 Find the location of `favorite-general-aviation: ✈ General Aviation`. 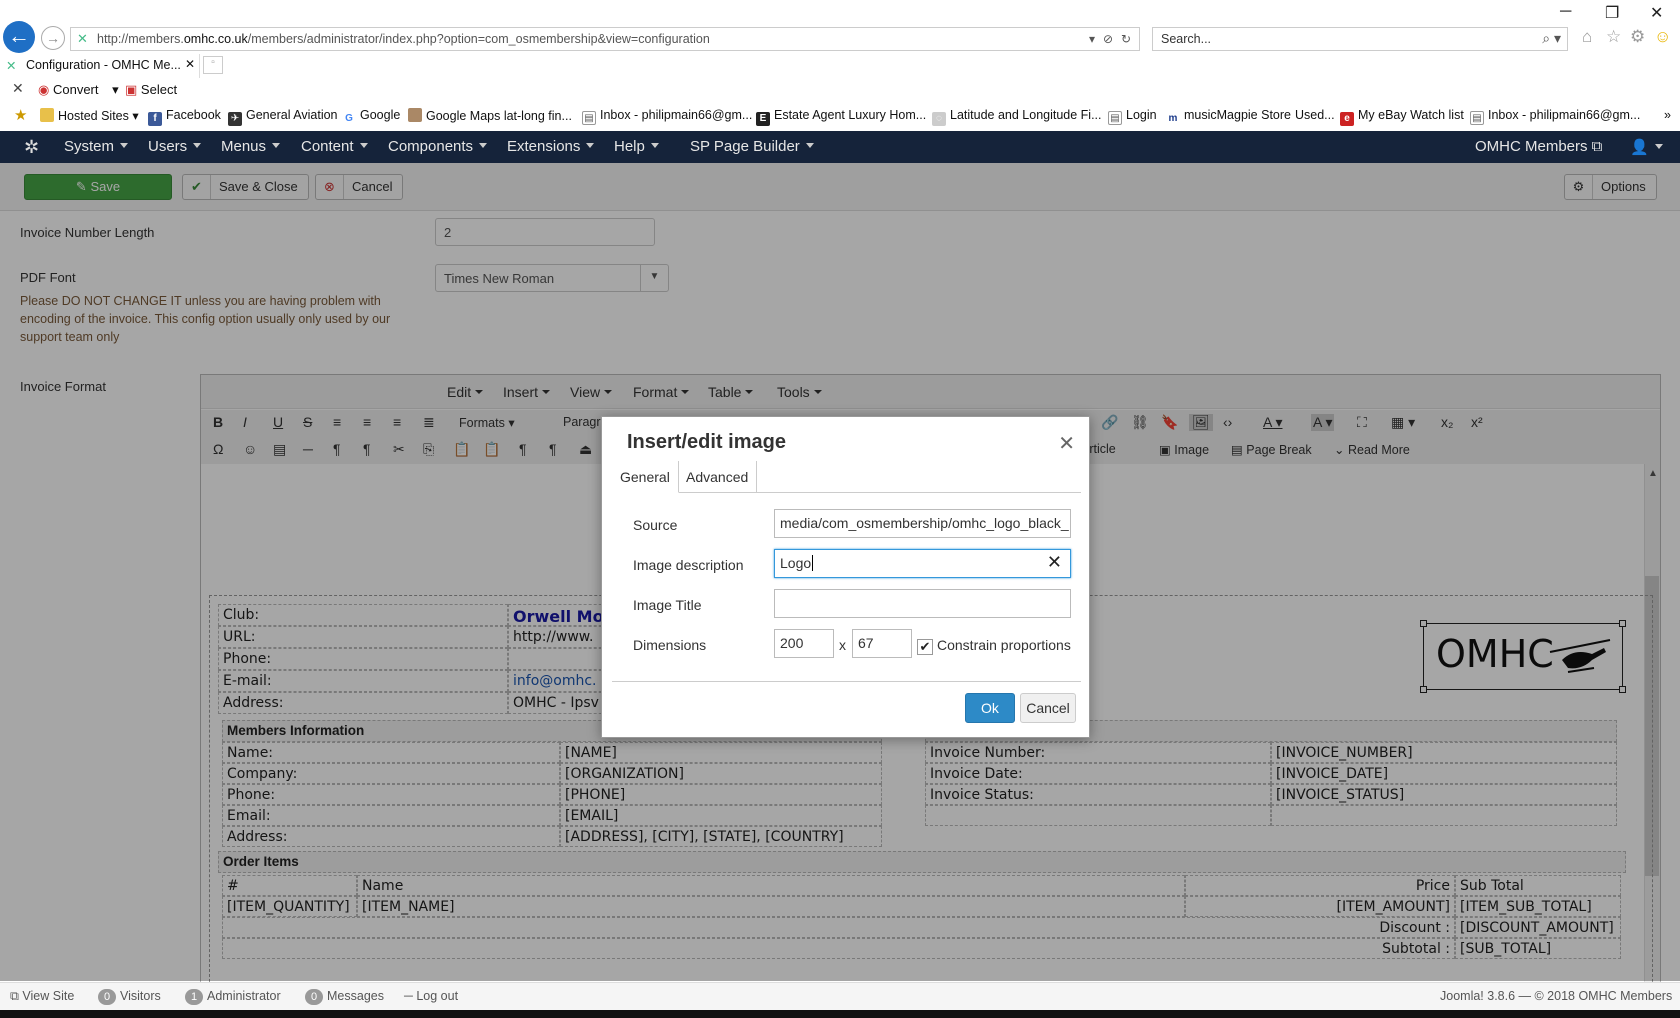

favorite-general-aviation: ✈ General Aviation is located at coordinates (283, 117).